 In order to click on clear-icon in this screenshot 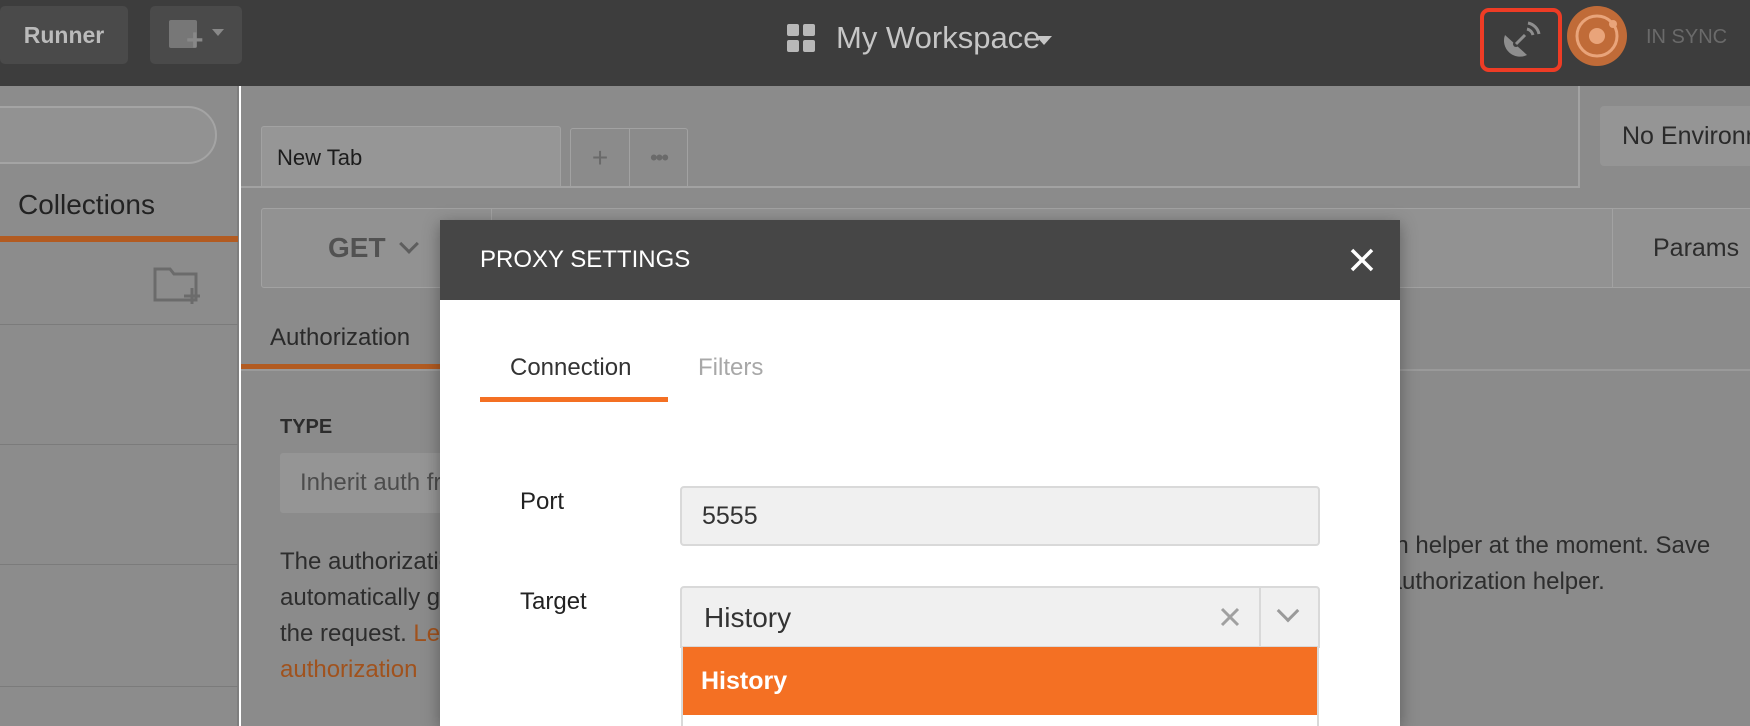, I will do `click(1230, 617)`.